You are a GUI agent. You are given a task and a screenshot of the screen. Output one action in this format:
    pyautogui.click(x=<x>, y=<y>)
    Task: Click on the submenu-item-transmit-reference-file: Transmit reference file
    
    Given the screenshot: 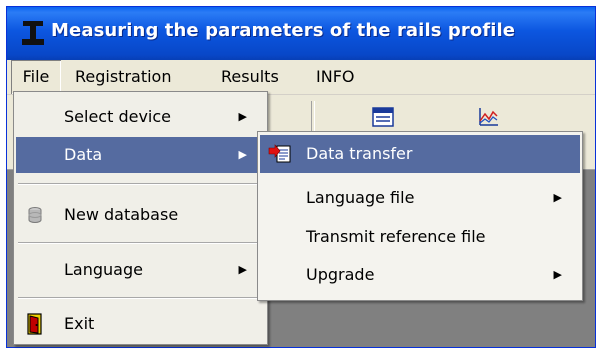 What is the action you would take?
    pyautogui.click(x=420, y=237)
    